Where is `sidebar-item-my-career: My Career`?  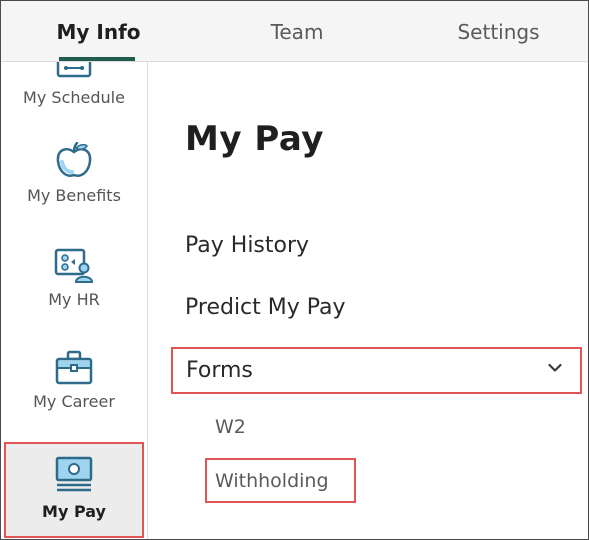 sidebar-item-my-career: My Career is located at coordinates (74, 380).